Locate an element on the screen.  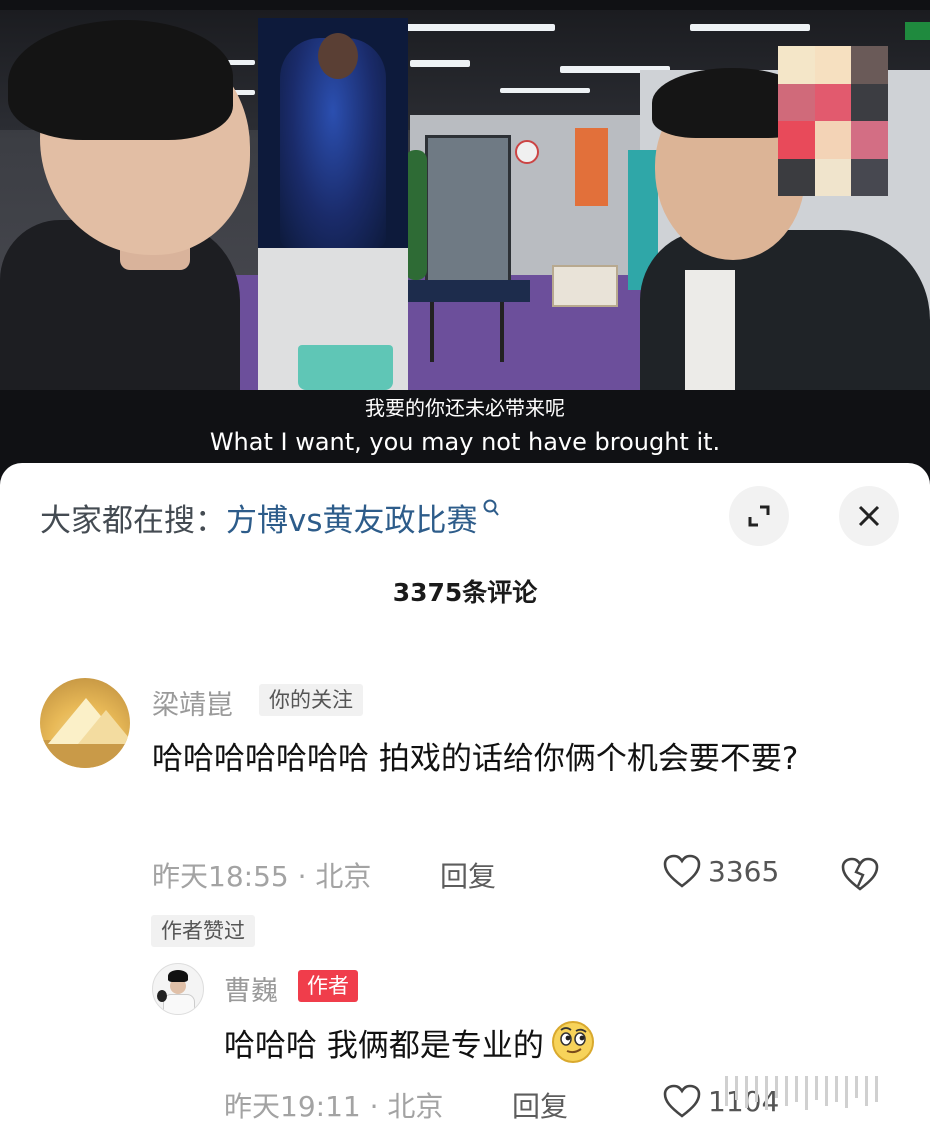
ping-pong-table is located at coordinates (467, 291).